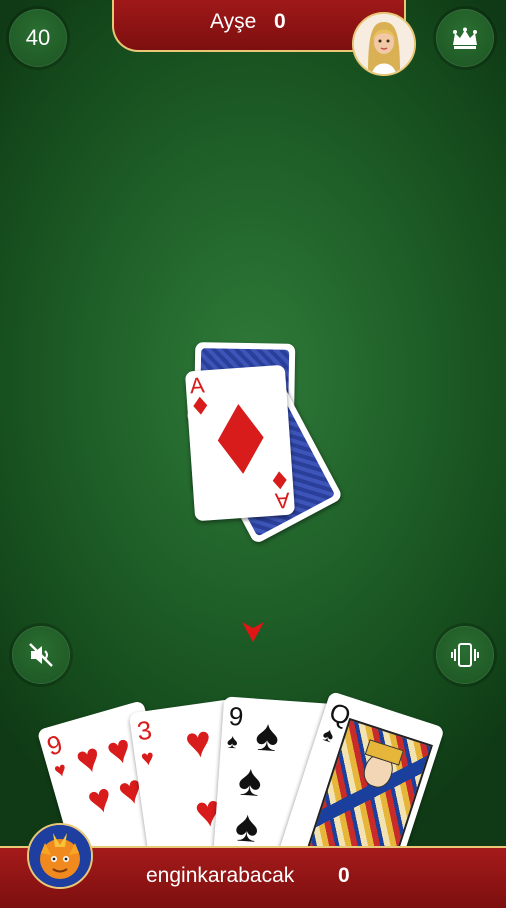  Describe the element at coordinates (197, 385) in the screenshot. I see `pile-card-rank: A` at that location.